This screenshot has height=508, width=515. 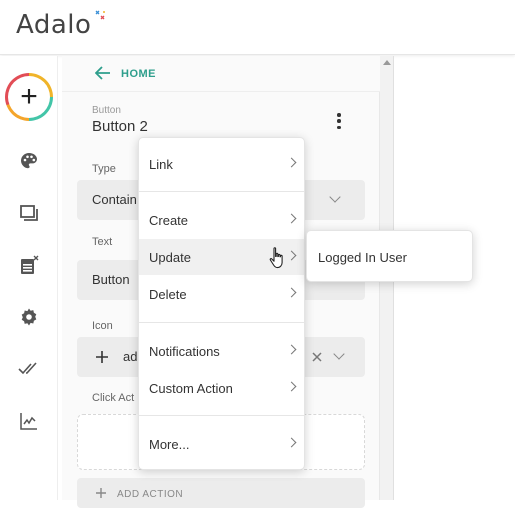 I want to click on plus-icon: +, so click(x=29, y=97).